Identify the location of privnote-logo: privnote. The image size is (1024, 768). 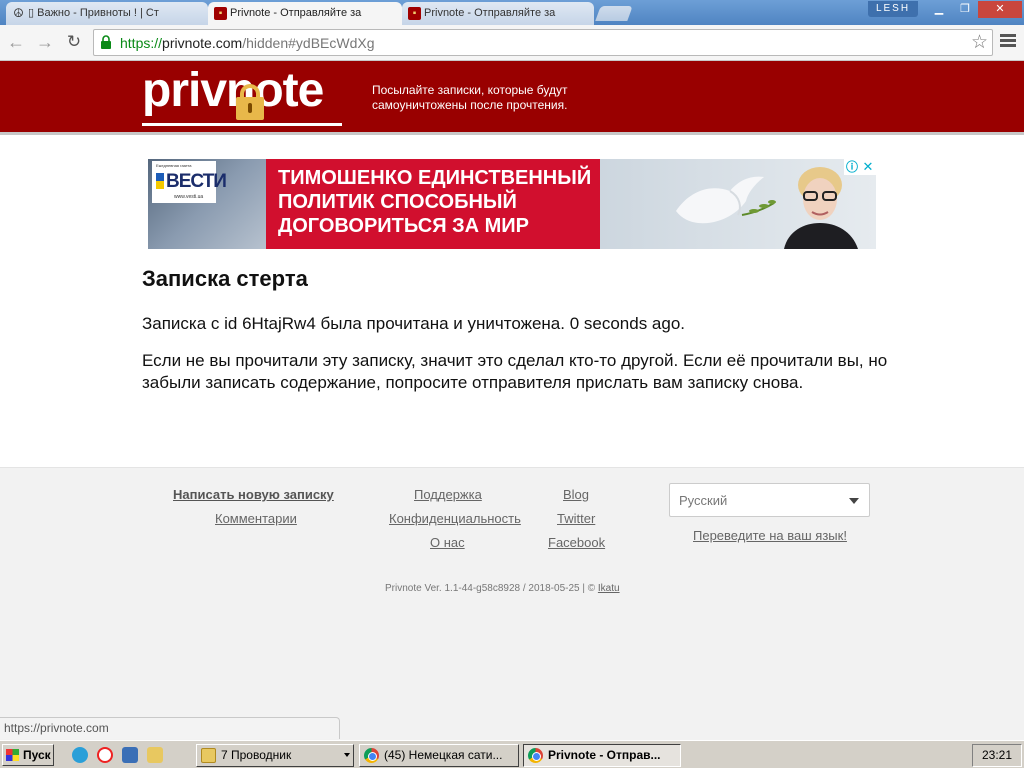
(242, 96).